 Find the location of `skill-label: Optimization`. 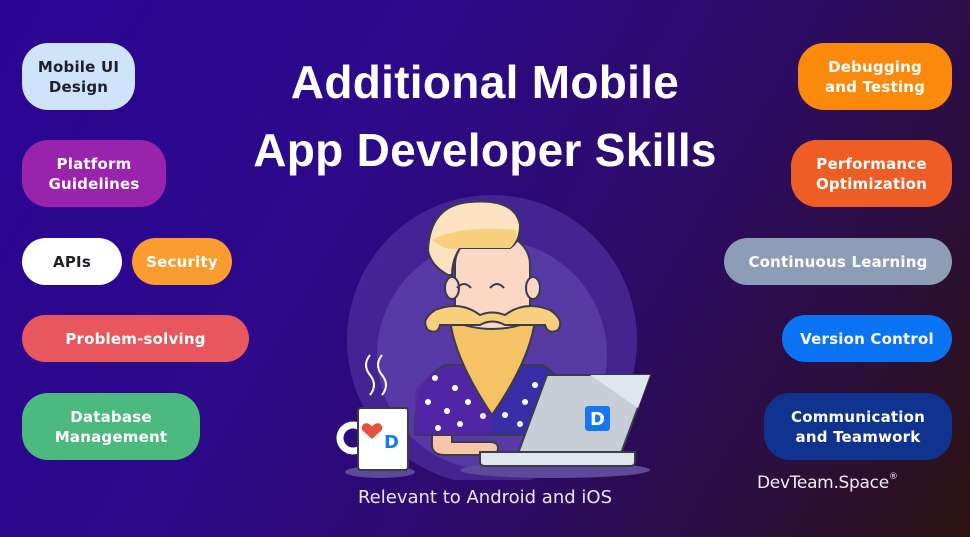

skill-label: Optimization is located at coordinates (871, 183).